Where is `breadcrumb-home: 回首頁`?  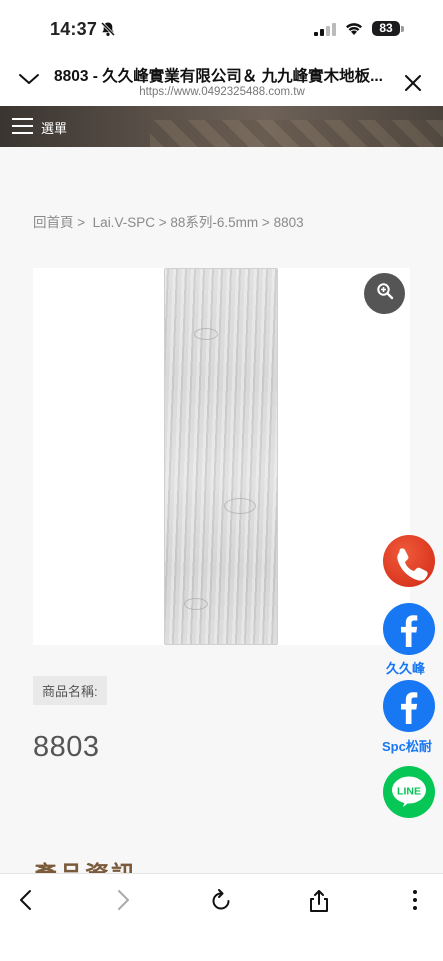 breadcrumb-home: 回首頁 is located at coordinates (53, 222).